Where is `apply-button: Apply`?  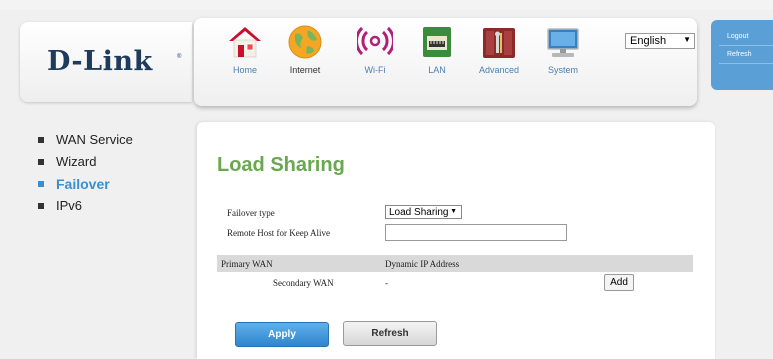 apply-button: Apply is located at coordinates (282, 334).